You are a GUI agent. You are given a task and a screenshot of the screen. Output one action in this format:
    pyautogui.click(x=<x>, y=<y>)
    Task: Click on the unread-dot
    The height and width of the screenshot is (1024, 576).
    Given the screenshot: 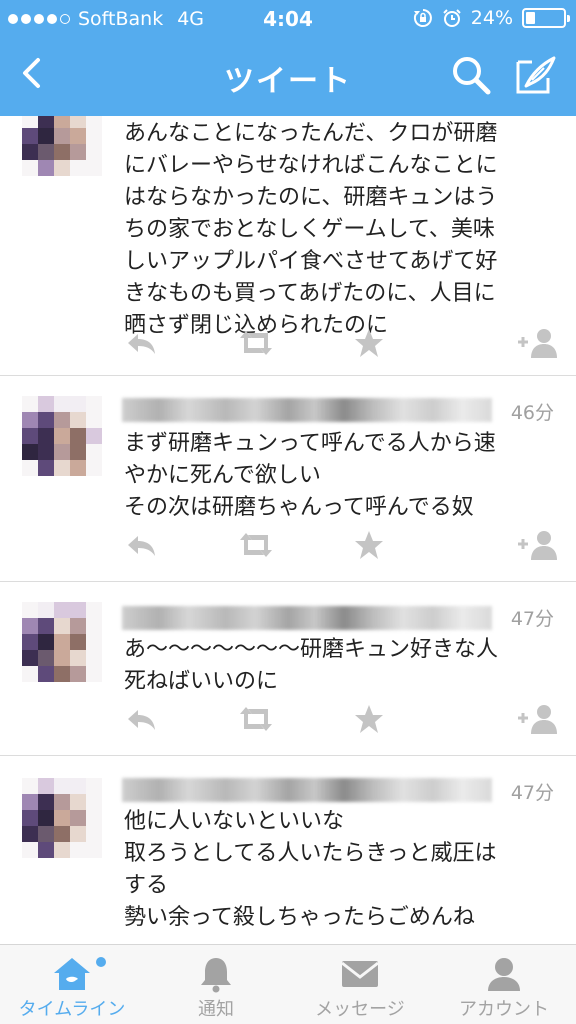 What is the action you would take?
    pyautogui.click(x=101, y=962)
    